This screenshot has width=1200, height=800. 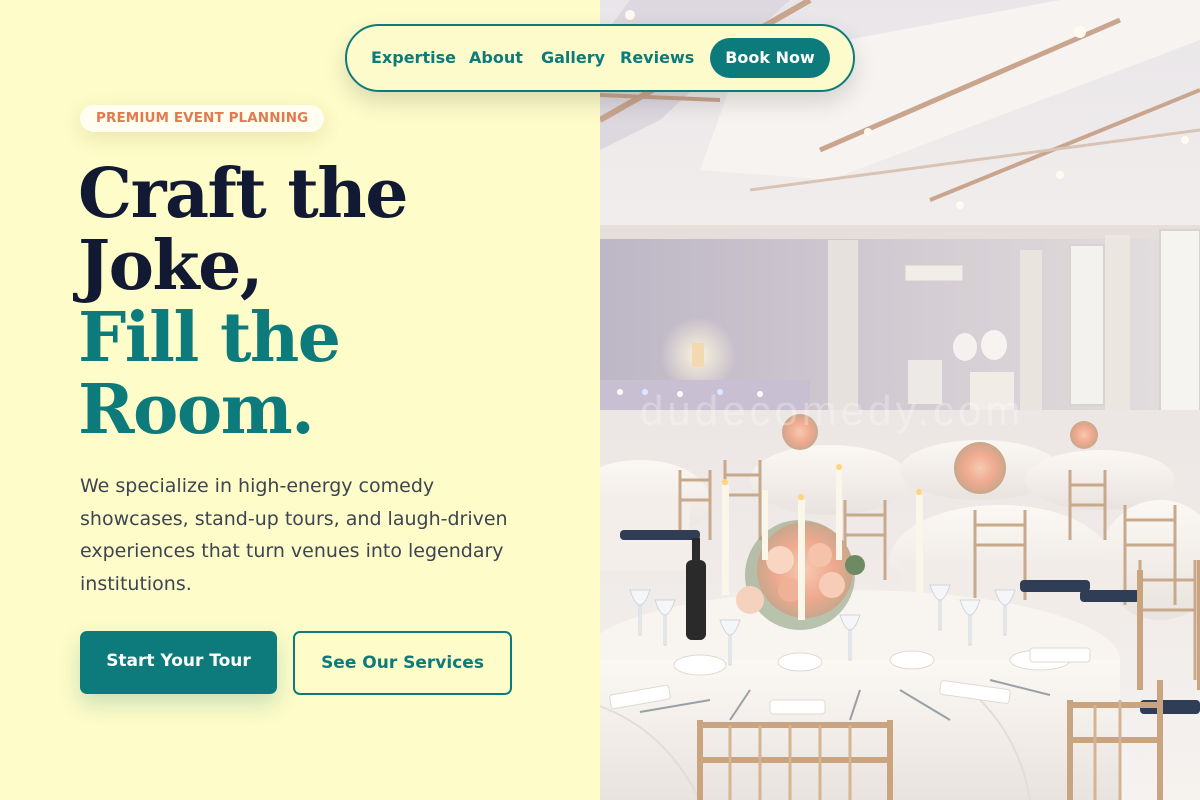 I want to click on nav-link-reviews: Reviews, so click(x=657, y=57).